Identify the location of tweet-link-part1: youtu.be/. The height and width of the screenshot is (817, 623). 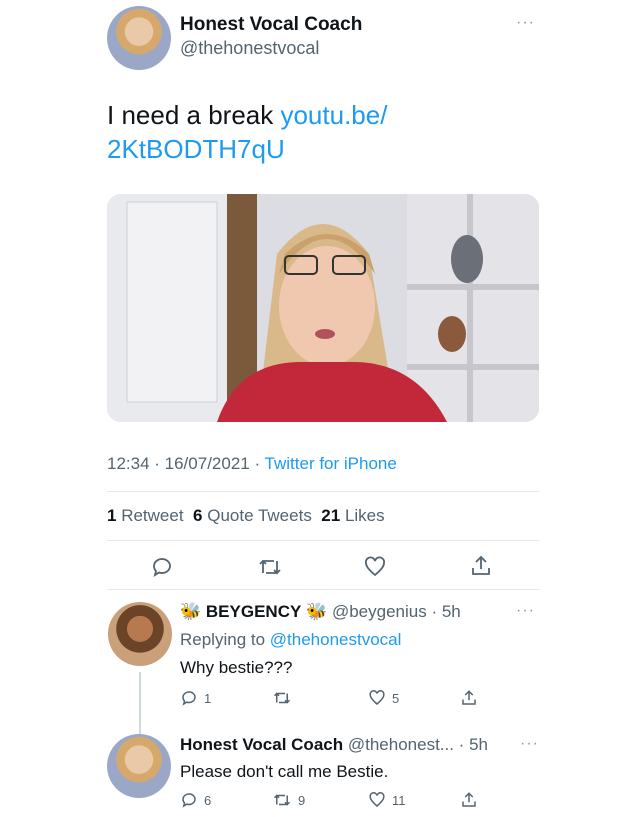
(333, 115).